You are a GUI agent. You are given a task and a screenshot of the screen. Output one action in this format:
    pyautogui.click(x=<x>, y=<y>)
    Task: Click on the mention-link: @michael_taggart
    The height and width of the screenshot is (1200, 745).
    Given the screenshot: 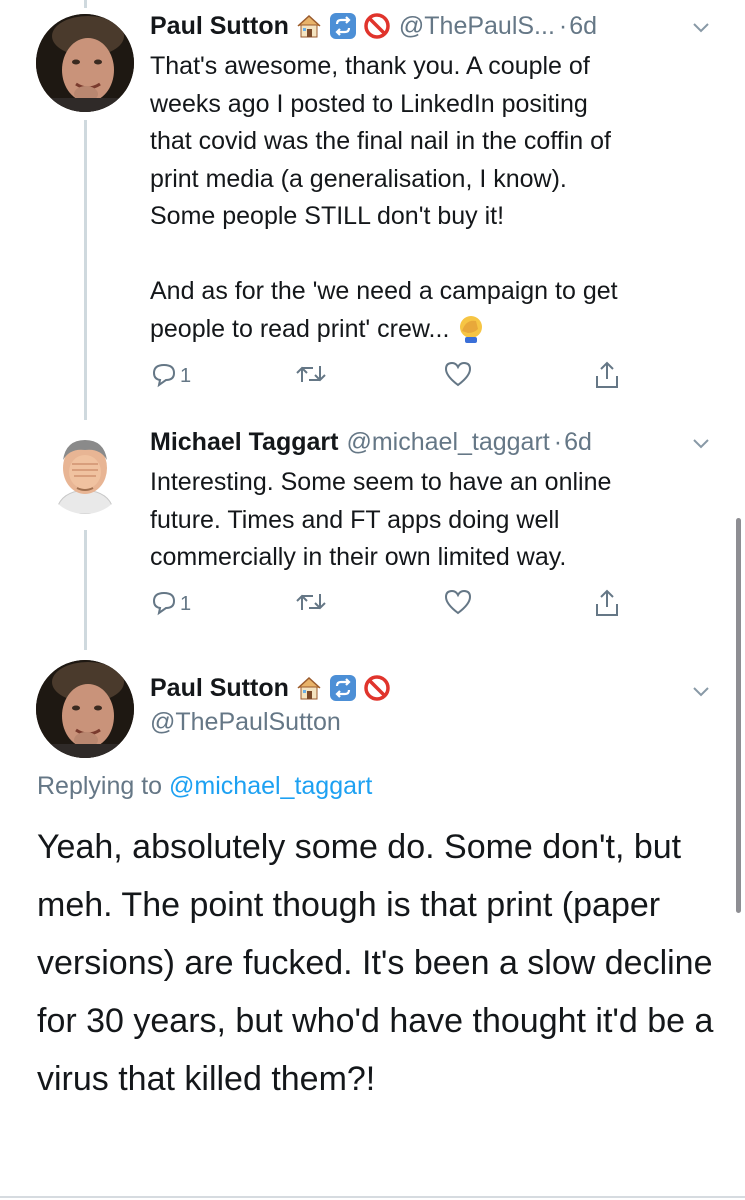 What is the action you would take?
    pyautogui.click(x=270, y=786)
    